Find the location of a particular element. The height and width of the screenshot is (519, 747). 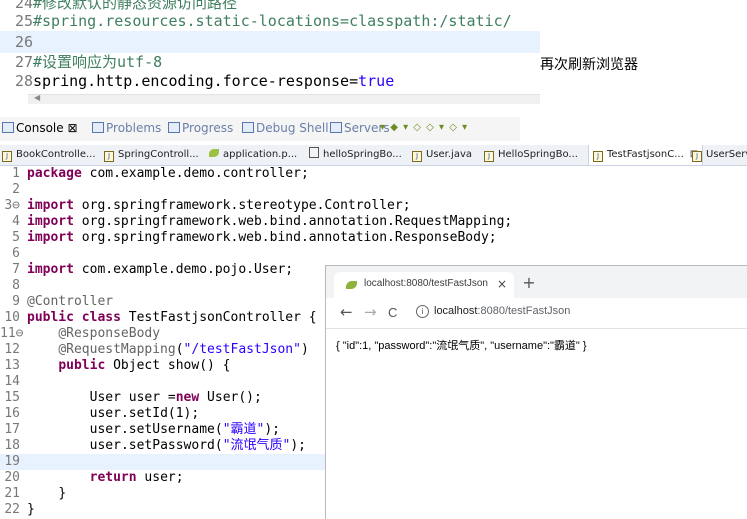

address-bar: i localhost:8080/testFastJson is located at coordinates (577, 313).